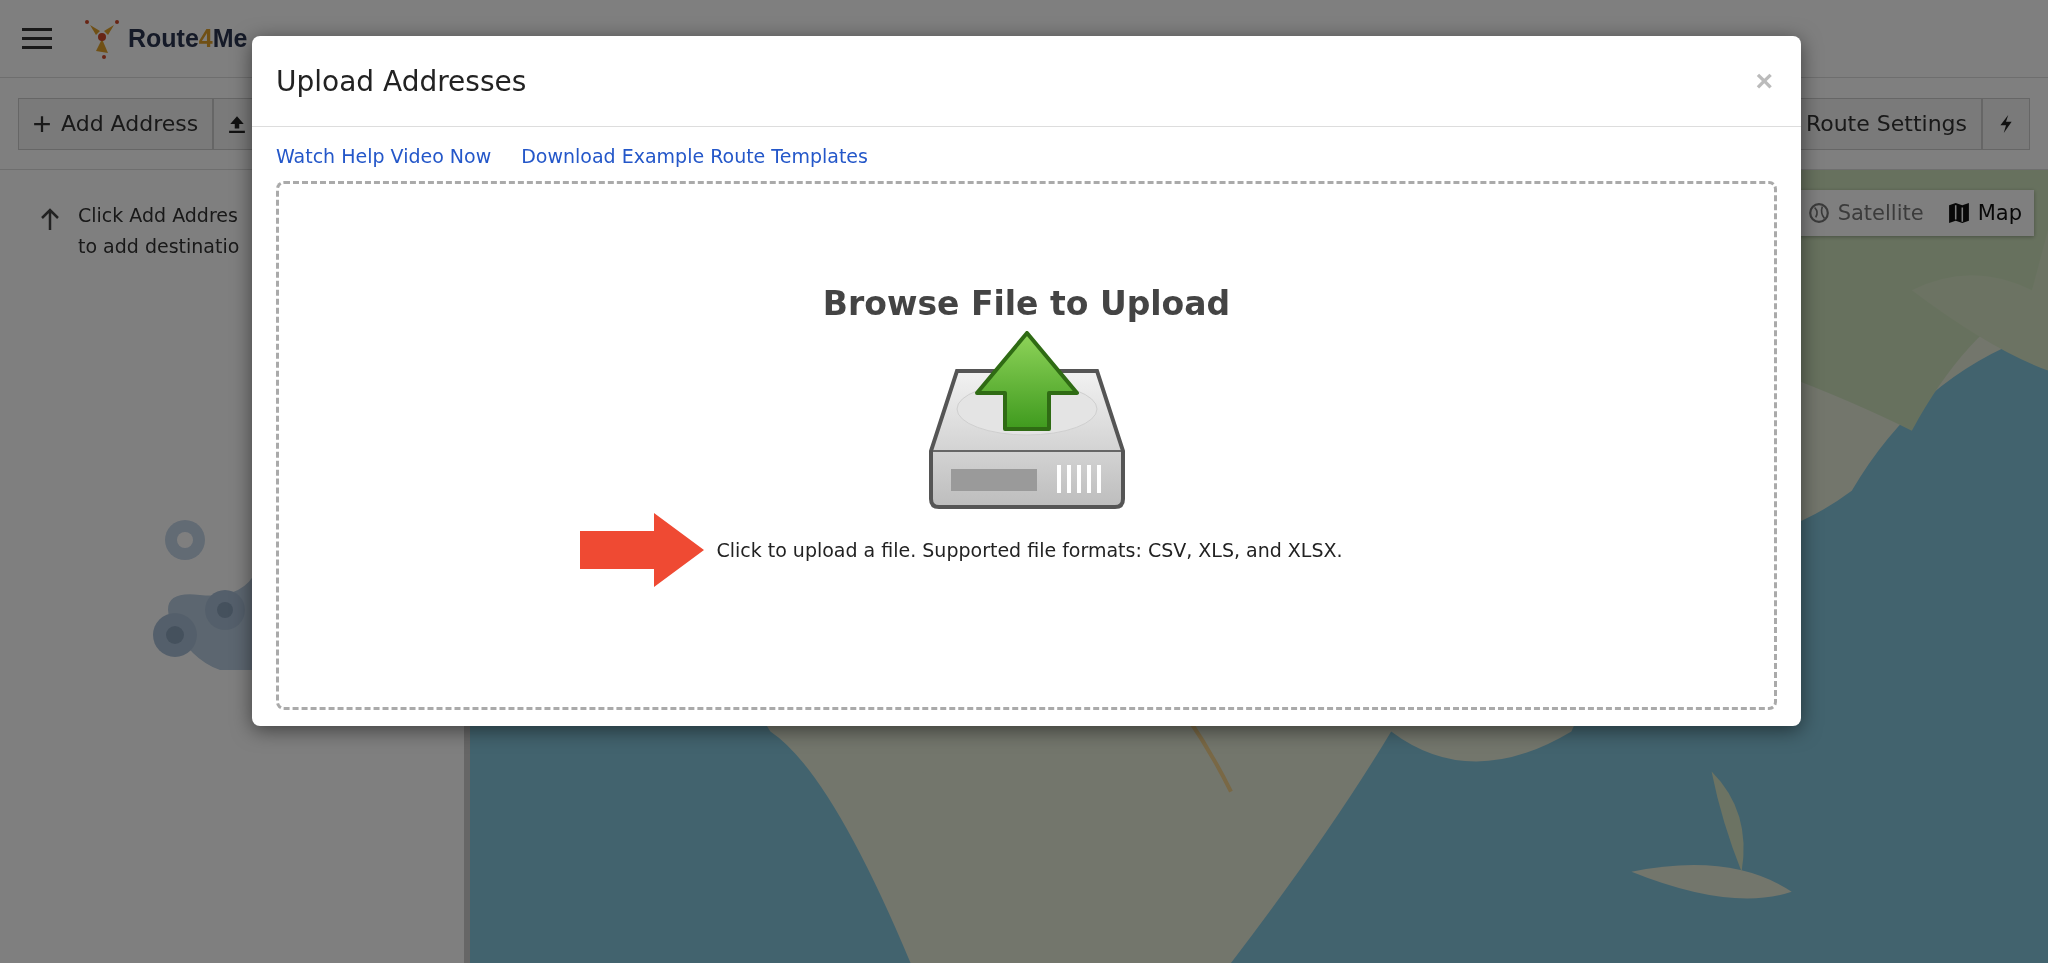 The image size is (2048, 963). Describe the element at coordinates (37, 38) in the screenshot. I see `menu-icon` at that location.